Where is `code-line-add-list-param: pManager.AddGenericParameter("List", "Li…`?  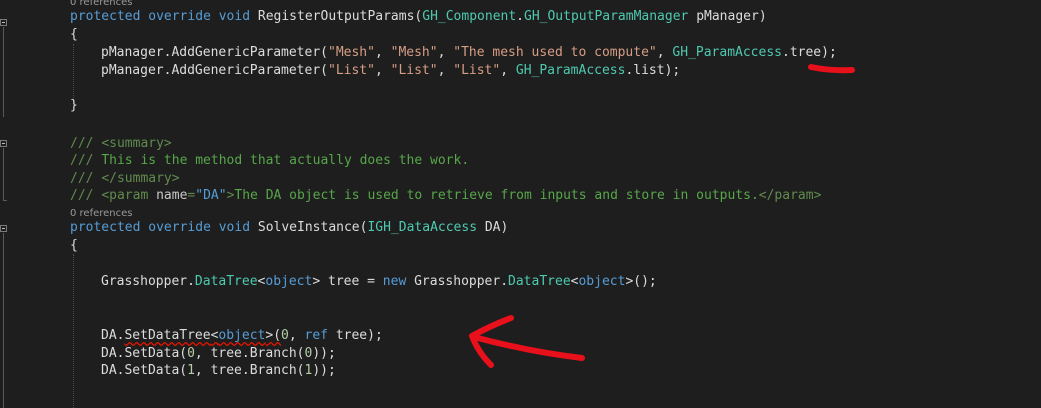
code-line-add-list-param: pManager.AddGenericParameter("List", "Li… is located at coordinates (390, 71).